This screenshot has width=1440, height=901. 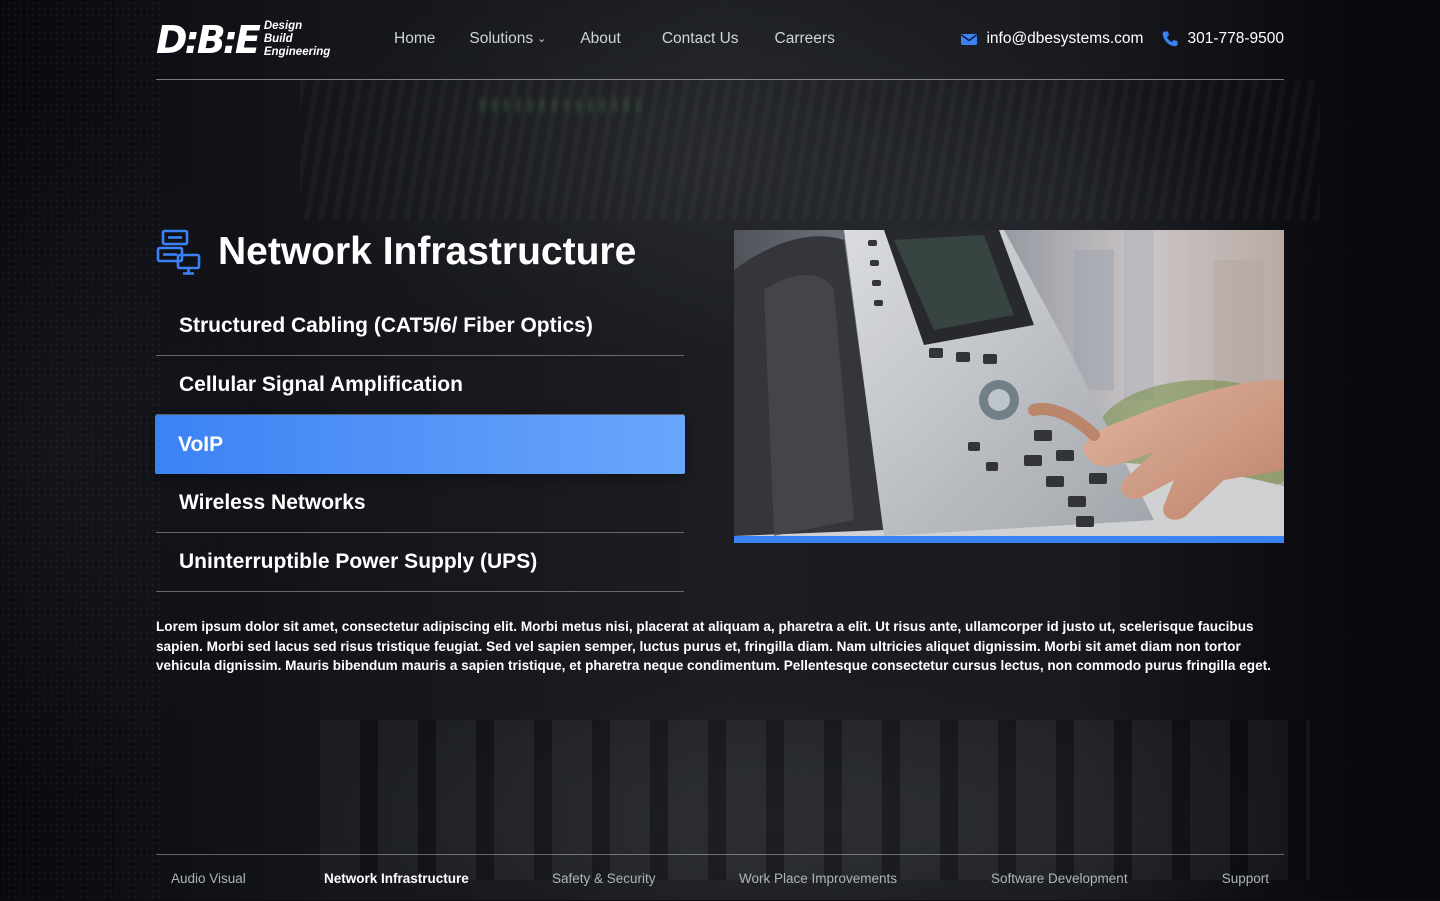 I want to click on service-item-ups: Uninterruptible Power Supply (UPS), so click(x=420, y=562).